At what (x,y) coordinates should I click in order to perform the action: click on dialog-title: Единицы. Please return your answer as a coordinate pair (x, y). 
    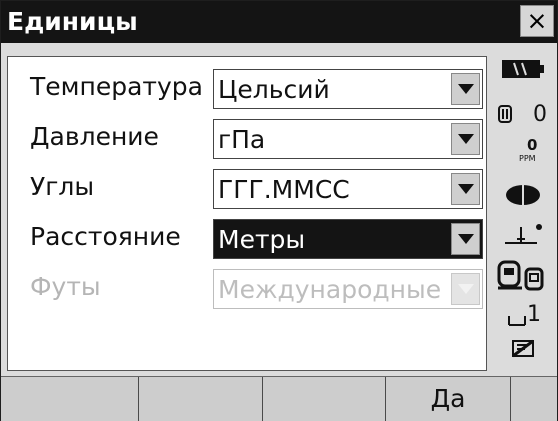
    Looking at the image, I should click on (72, 21).